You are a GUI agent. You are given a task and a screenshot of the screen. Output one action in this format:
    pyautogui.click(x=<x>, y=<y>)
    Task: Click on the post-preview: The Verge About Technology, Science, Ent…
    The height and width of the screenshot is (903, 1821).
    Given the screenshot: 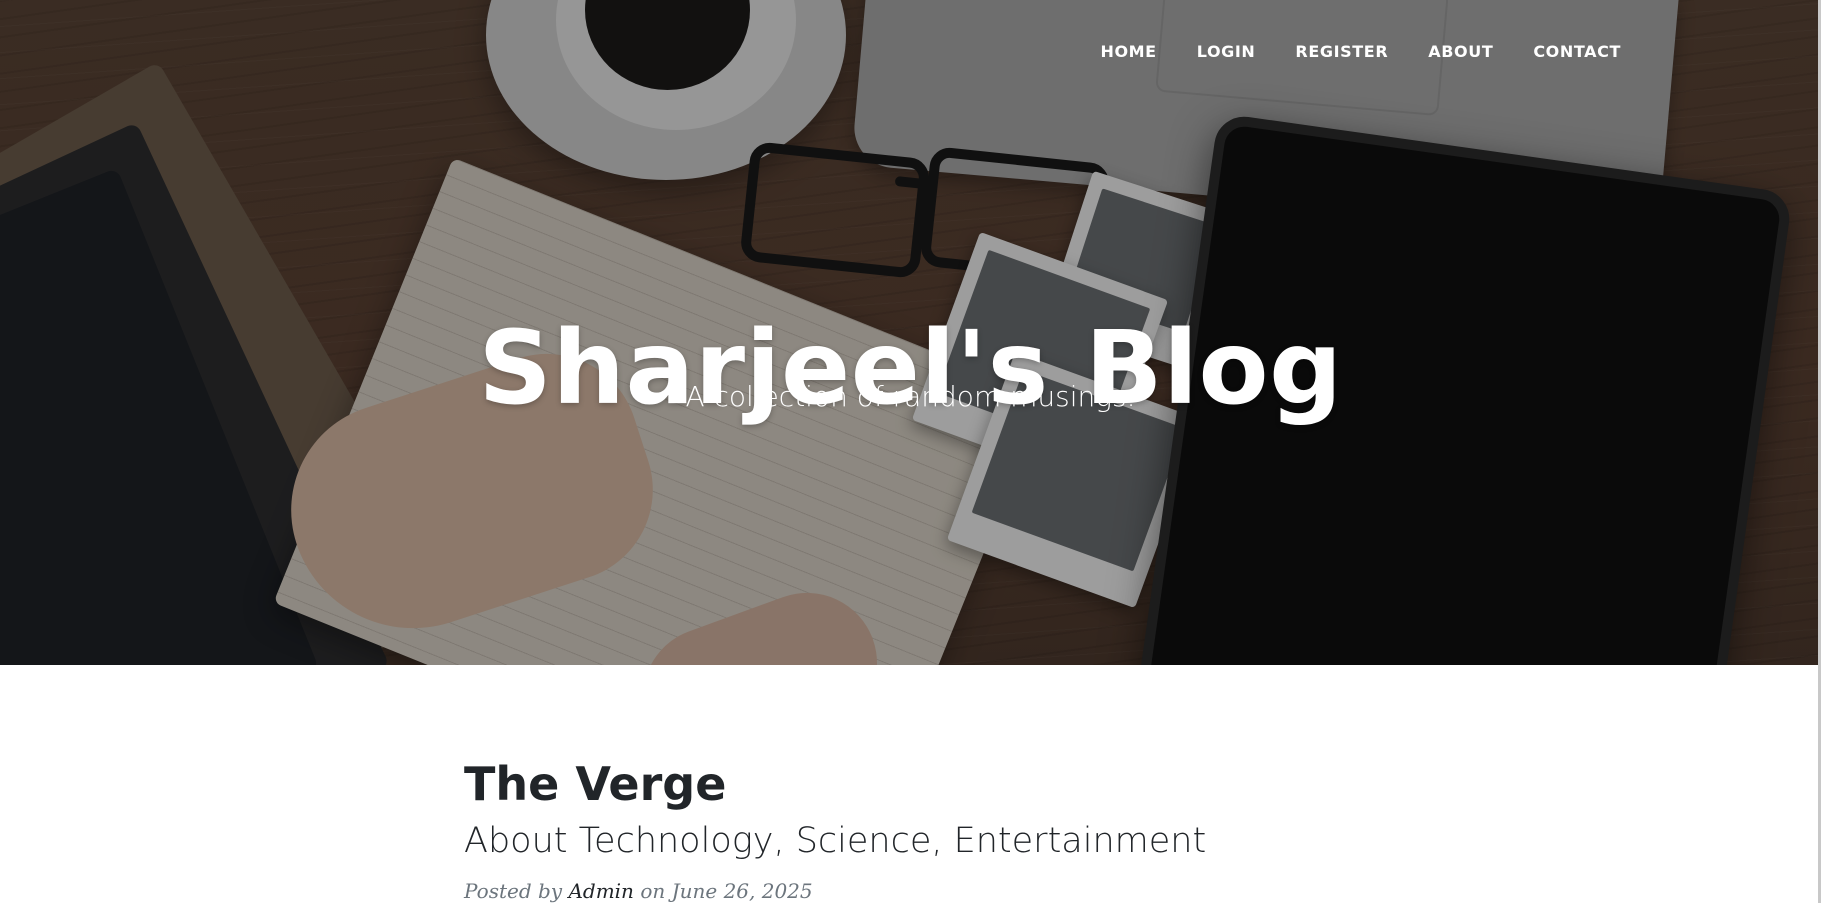 What is the action you would take?
    pyautogui.click(x=1014, y=831)
    